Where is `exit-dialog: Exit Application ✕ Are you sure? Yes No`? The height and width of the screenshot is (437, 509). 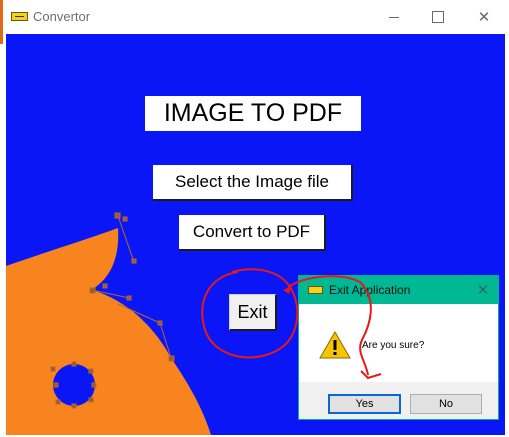 exit-dialog: Exit Application ✕ Are you sure? Yes No is located at coordinates (398, 347).